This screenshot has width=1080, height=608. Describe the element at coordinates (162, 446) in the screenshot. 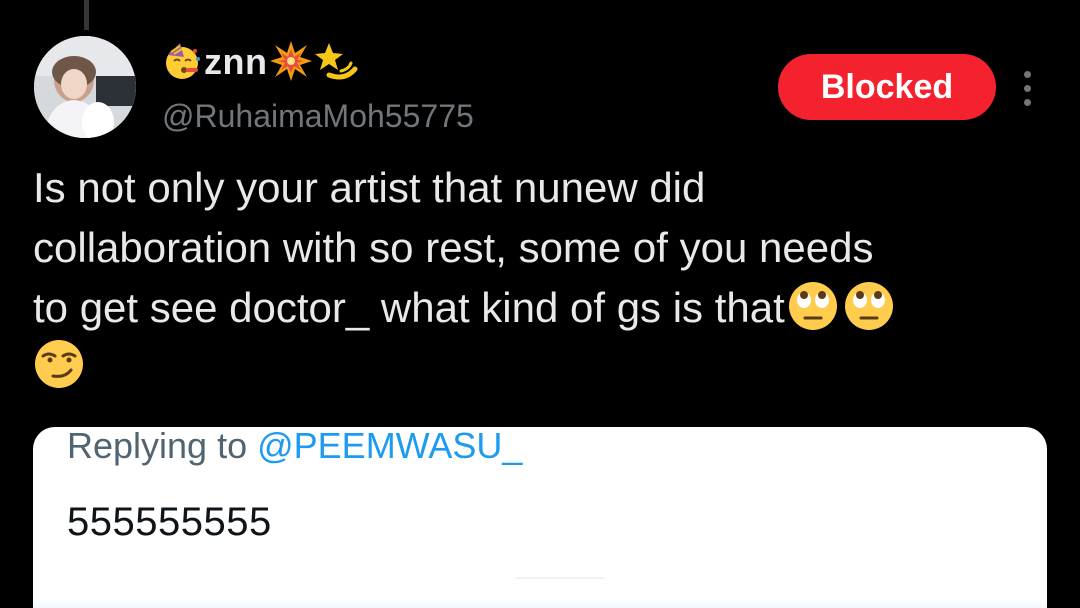

I see `replying-to-label: Replying to` at that location.